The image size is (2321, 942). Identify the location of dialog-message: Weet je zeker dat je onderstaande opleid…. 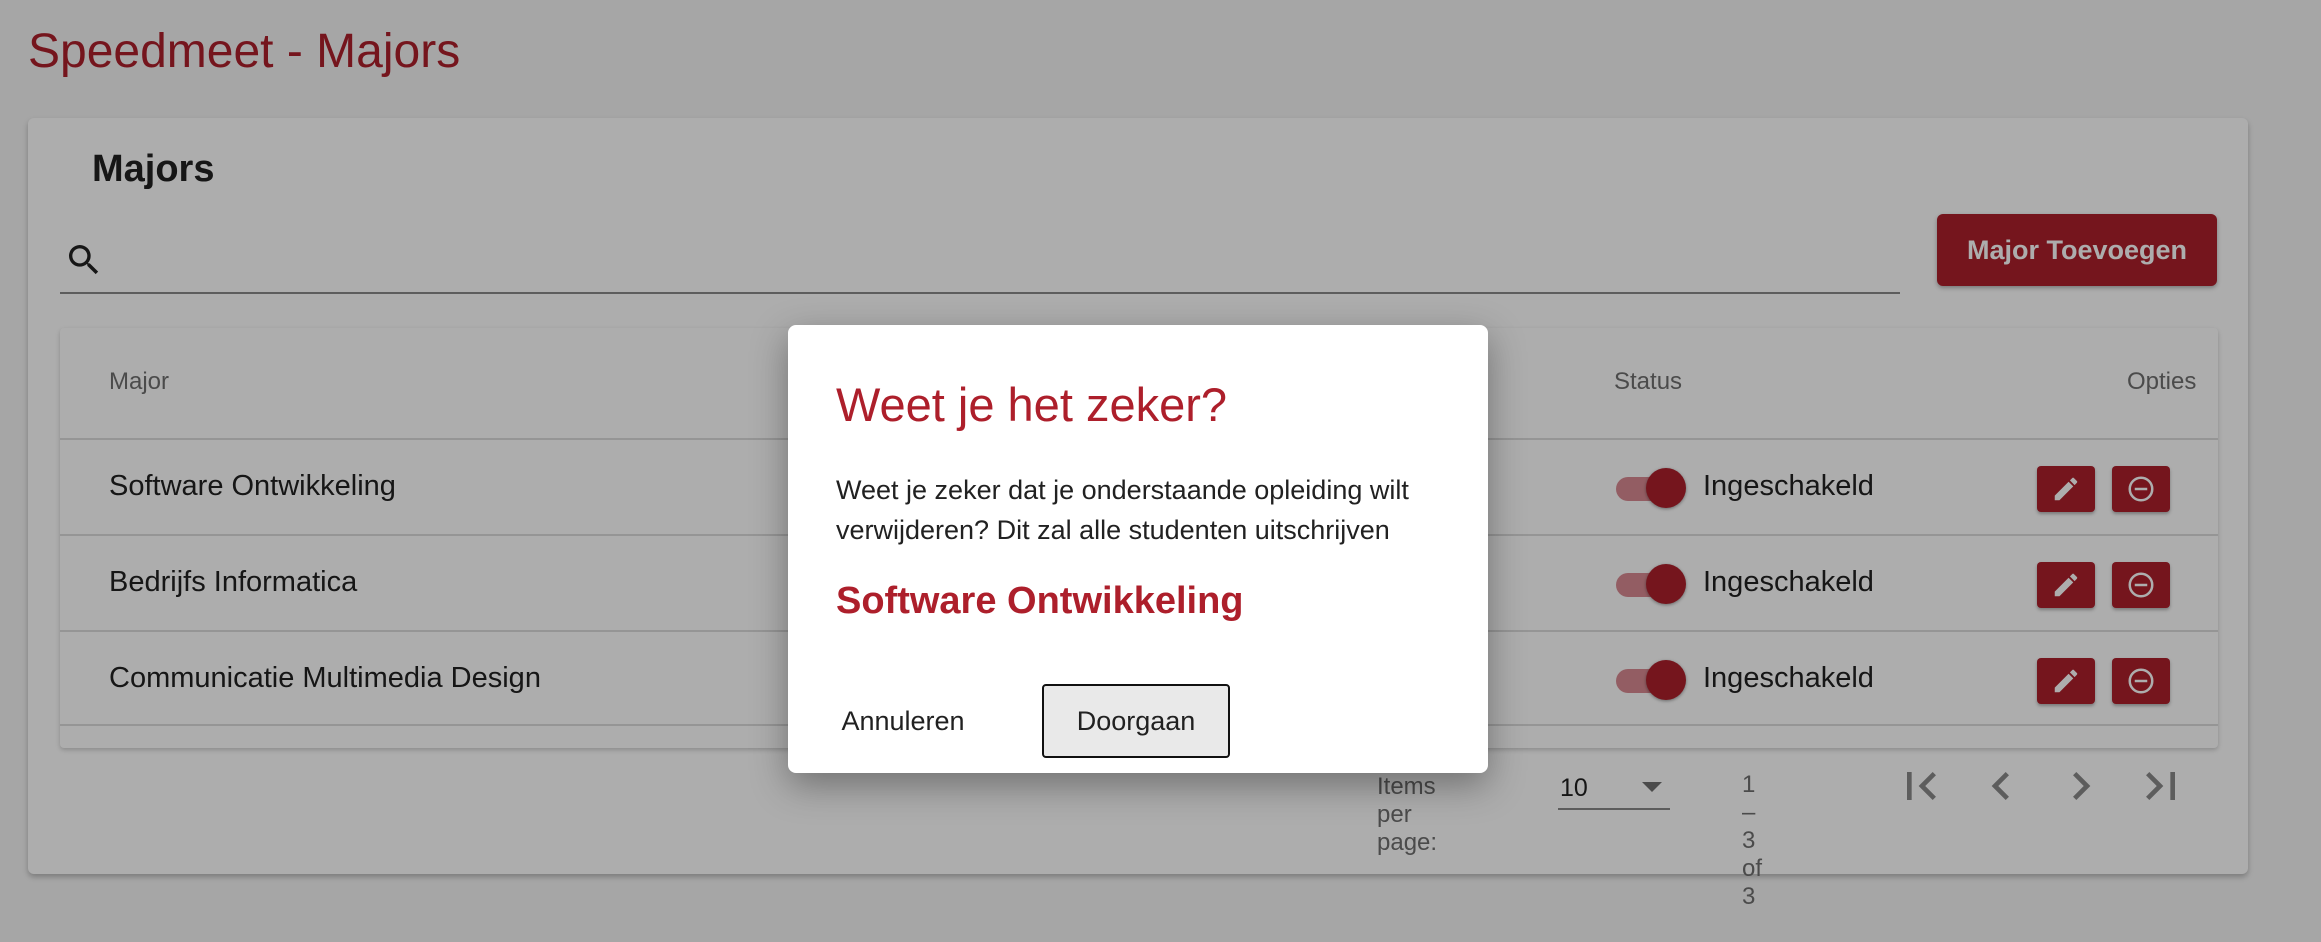
(1122, 510).